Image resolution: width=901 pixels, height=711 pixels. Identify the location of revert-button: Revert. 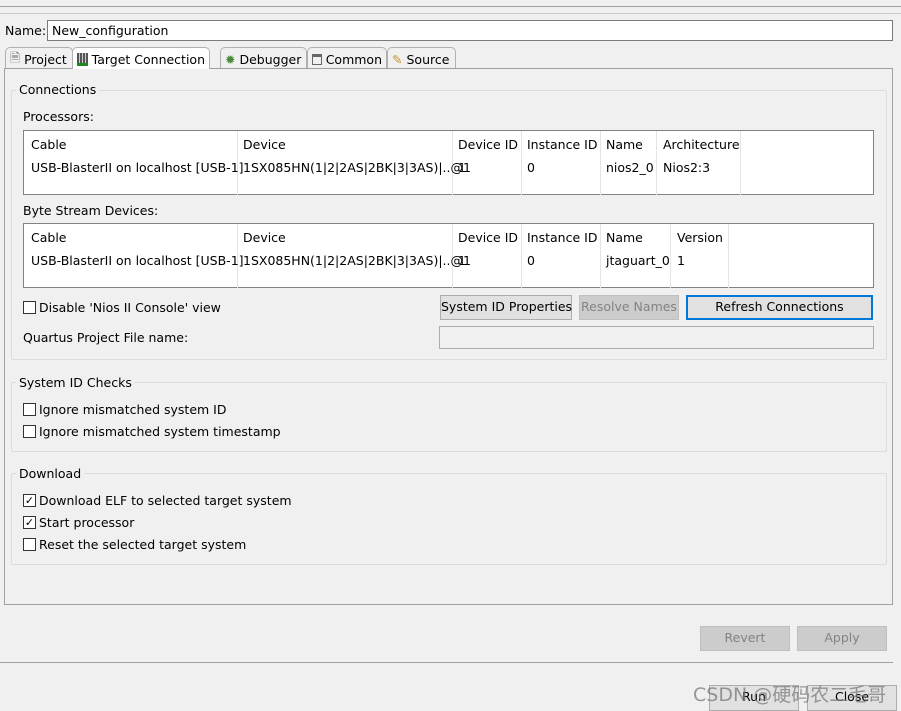
(745, 638).